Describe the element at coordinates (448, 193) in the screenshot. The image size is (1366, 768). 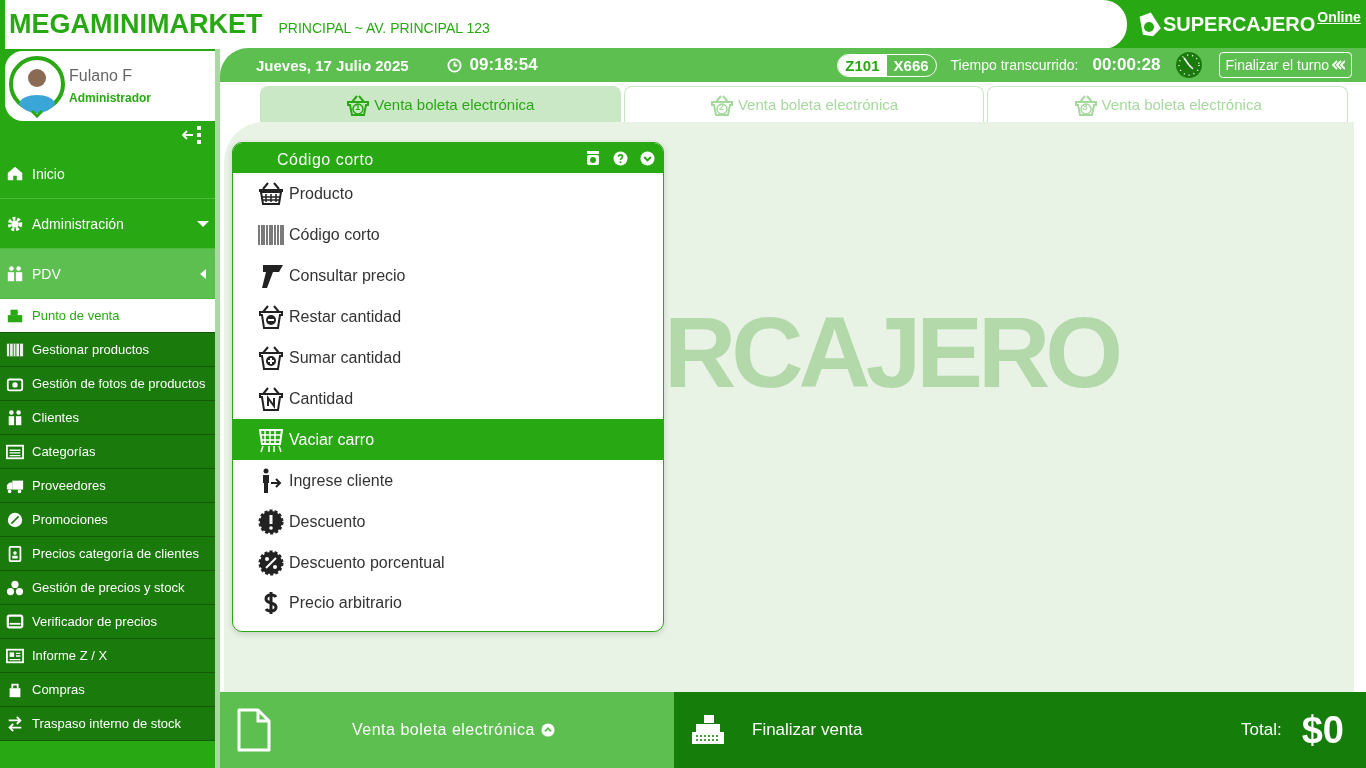
I see `menu-item: Producto` at that location.